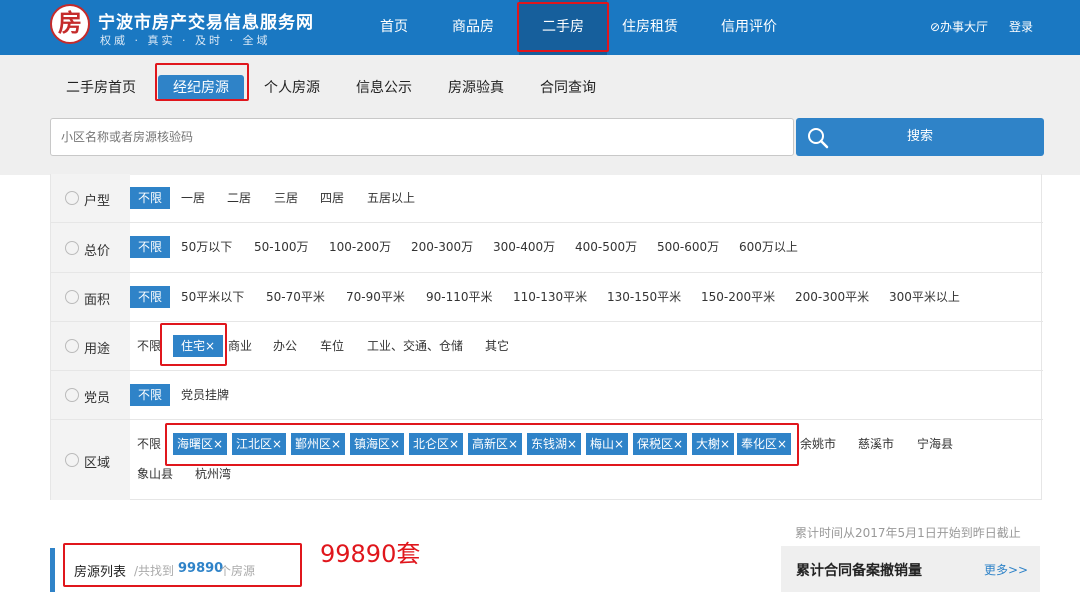 Image resolution: width=1080 pixels, height=592 pixels. I want to click on filter-option: 150-200平米, so click(738, 297).